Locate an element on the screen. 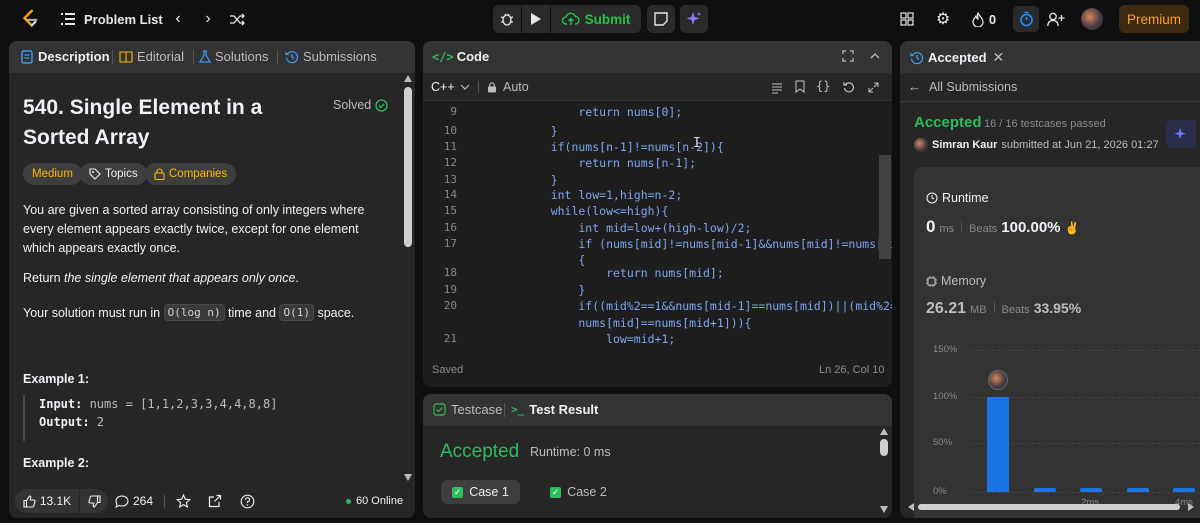 The width and height of the screenshot is (1200, 523). notes-button is located at coordinates (661, 19).